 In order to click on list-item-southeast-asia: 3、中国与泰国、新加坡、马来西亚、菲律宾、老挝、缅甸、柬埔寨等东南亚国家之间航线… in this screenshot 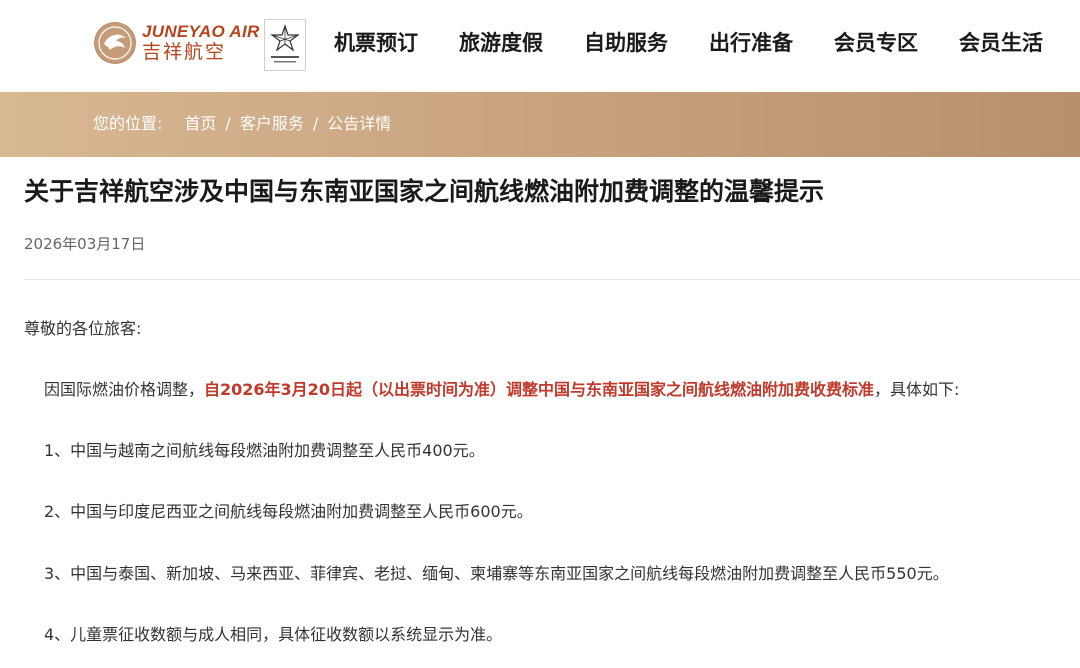, I will do `click(496, 573)`.